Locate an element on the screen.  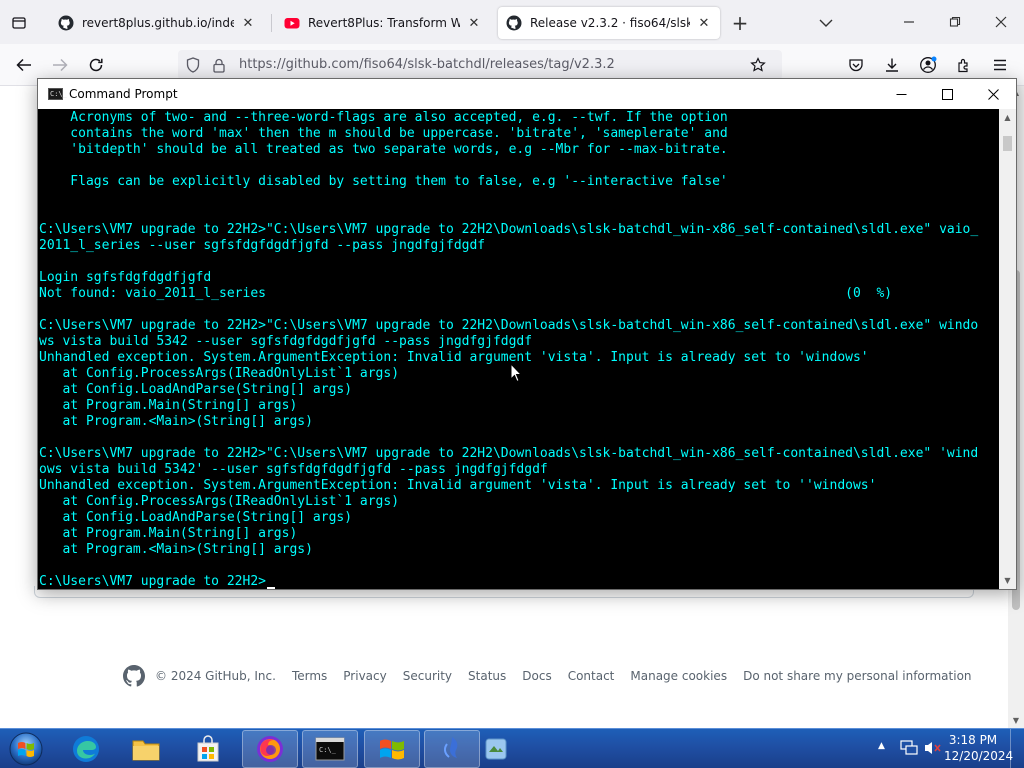
footer-link-manage-cookies: Manage cookies is located at coordinates (678, 676).